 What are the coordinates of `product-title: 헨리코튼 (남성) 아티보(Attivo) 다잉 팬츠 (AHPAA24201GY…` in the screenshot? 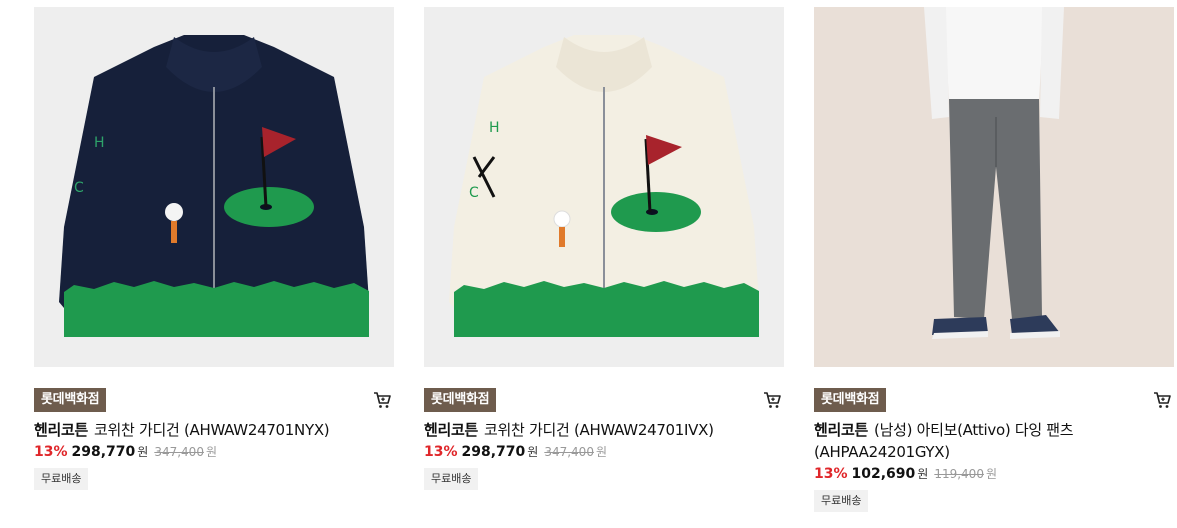 It's located at (994, 441).